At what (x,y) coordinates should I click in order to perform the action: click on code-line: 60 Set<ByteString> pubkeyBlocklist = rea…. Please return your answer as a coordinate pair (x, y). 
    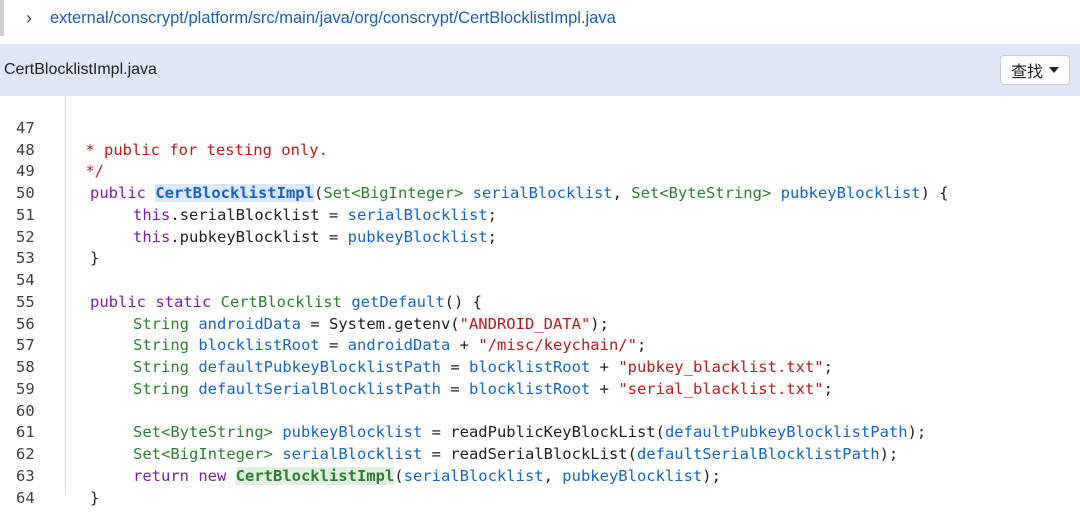
    Looking at the image, I should click on (540, 410).